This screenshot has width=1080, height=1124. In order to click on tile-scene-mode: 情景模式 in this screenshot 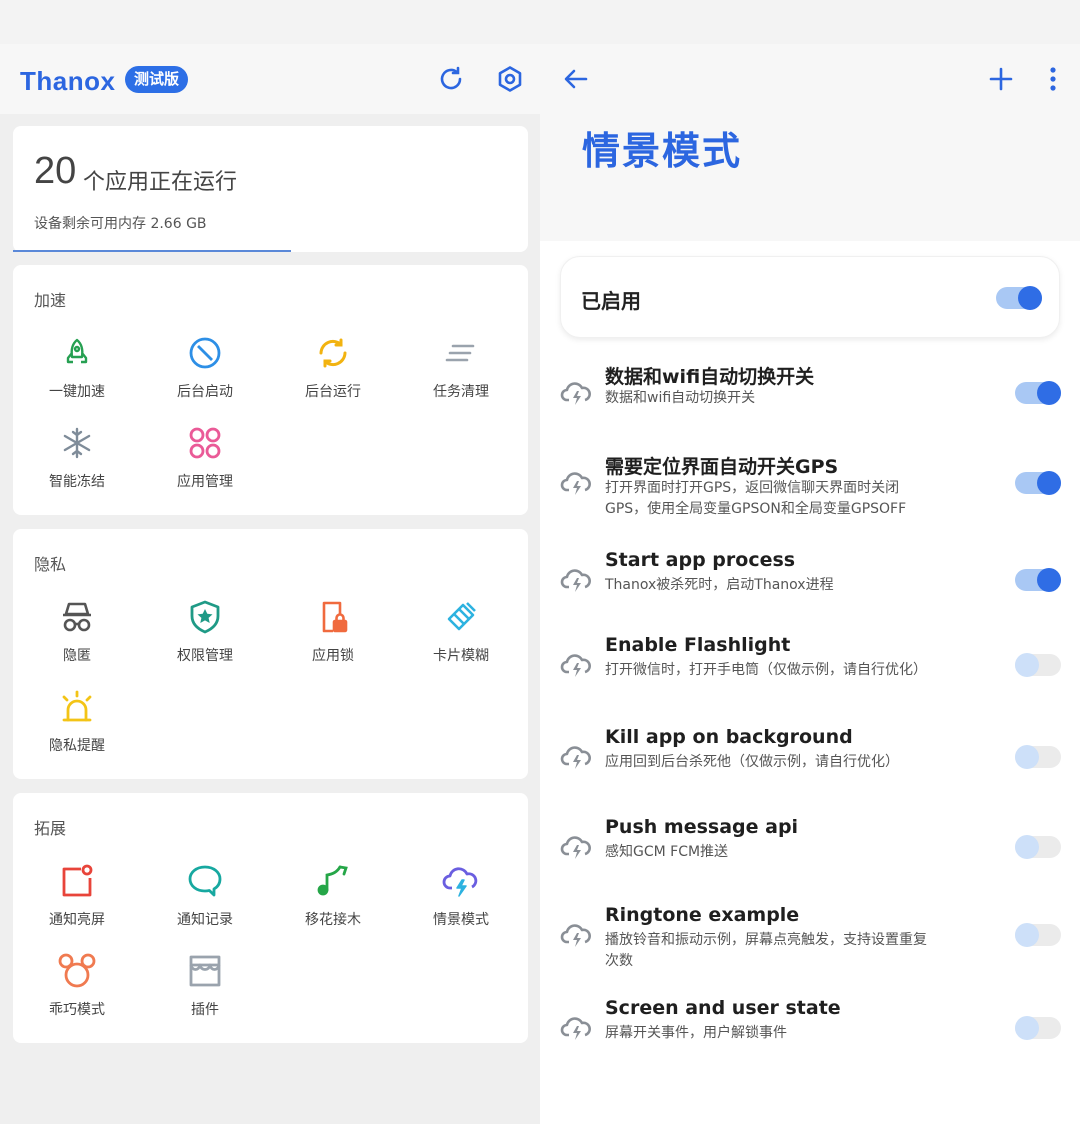, I will do `click(461, 901)`.